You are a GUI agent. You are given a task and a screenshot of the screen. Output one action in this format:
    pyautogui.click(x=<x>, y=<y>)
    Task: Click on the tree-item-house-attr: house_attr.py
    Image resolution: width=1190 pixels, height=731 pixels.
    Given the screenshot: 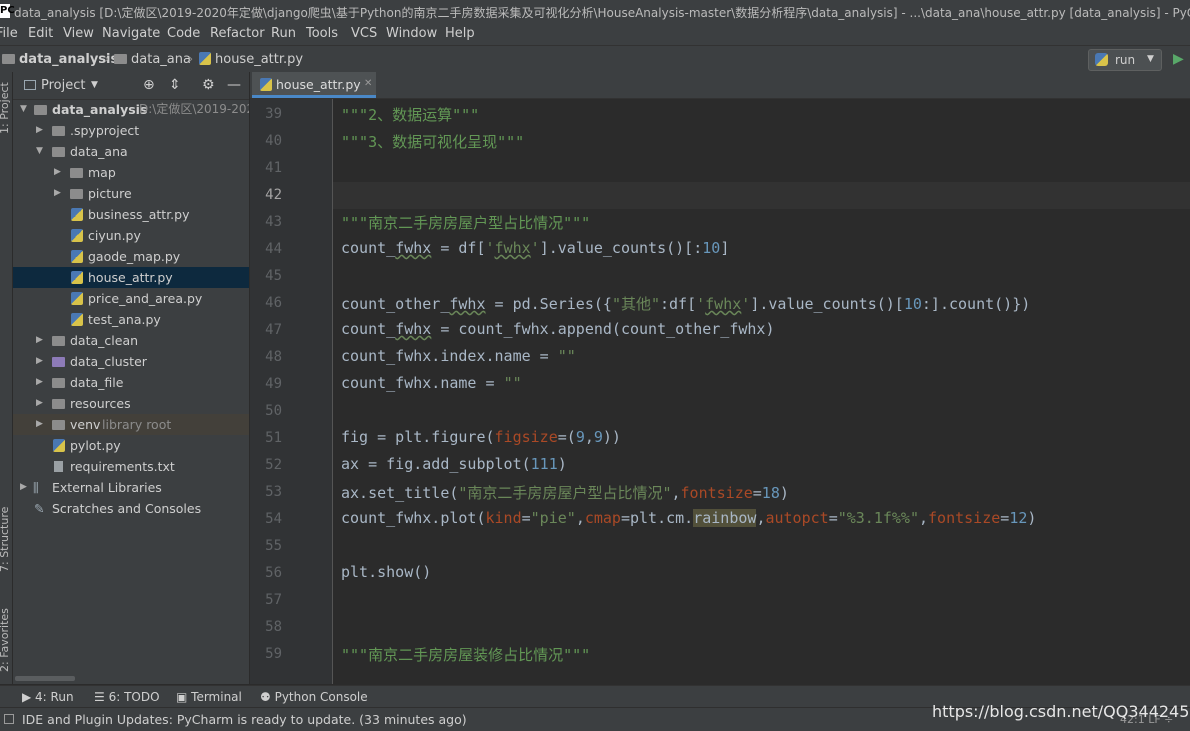 What is the action you would take?
    pyautogui.click(x=131, y=277)
    